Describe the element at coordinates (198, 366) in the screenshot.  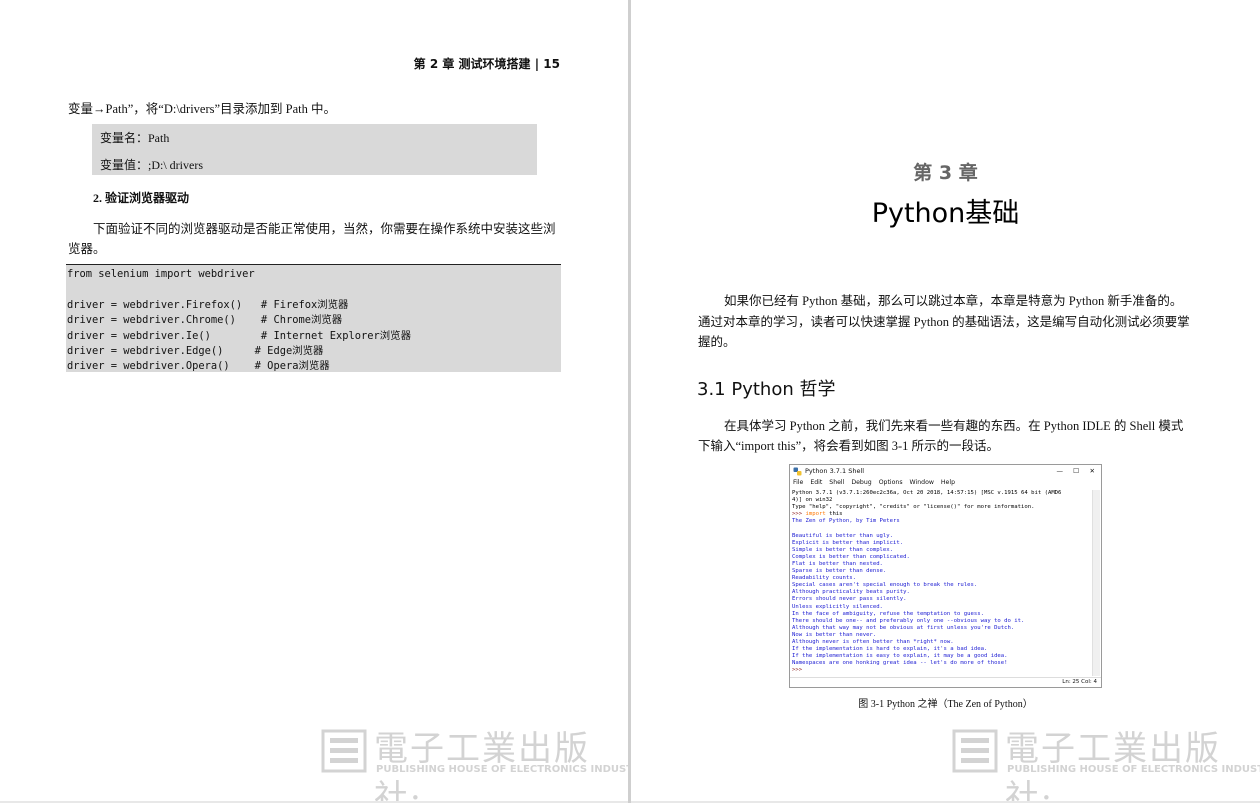
I see `code-line: driver = webdriver.Opera() # Opera浏览器` at that location.